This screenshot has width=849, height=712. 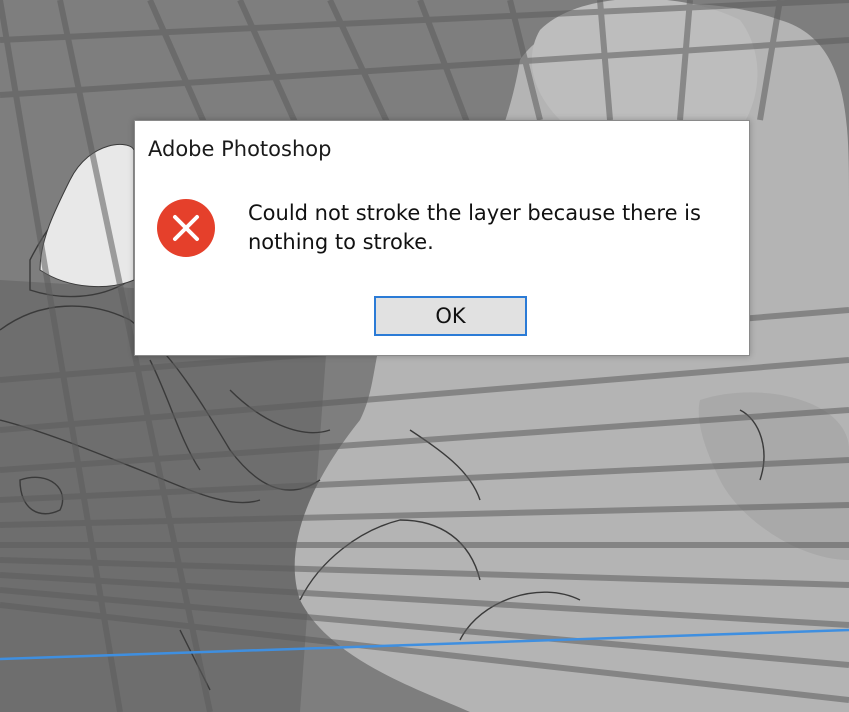 What do you see at coordinates (186, 228) in the screenshot?
I see `error-icon` at bounding box center [186, 228].